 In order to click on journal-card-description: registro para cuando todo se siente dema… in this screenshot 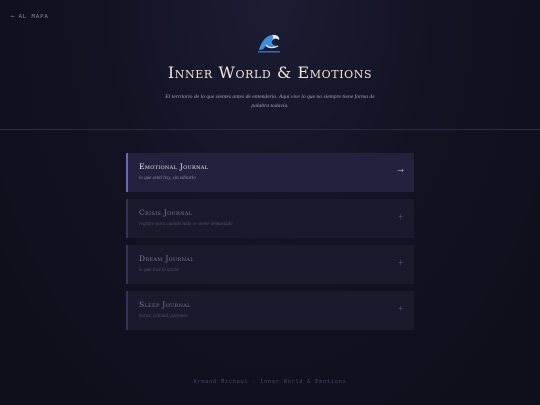, I will do `click(186, 224)`.